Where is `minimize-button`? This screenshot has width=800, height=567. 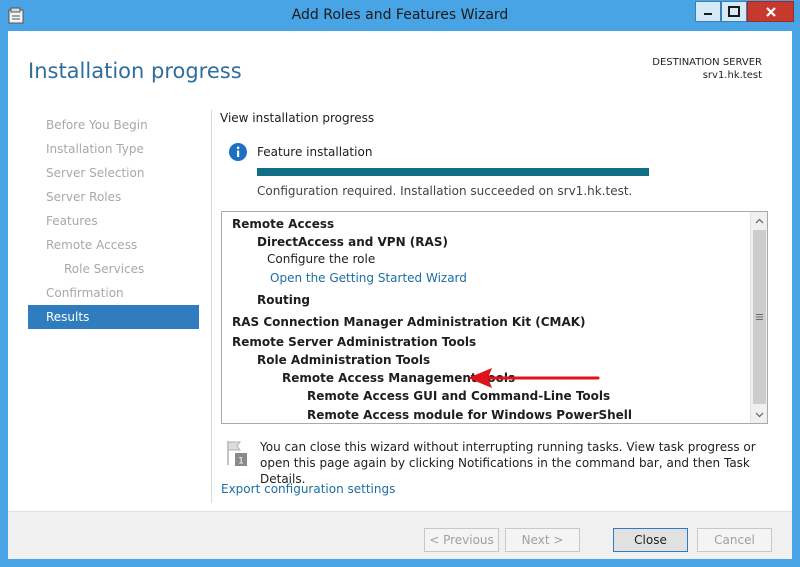
minimize-button is located at coordinates (708, 11).